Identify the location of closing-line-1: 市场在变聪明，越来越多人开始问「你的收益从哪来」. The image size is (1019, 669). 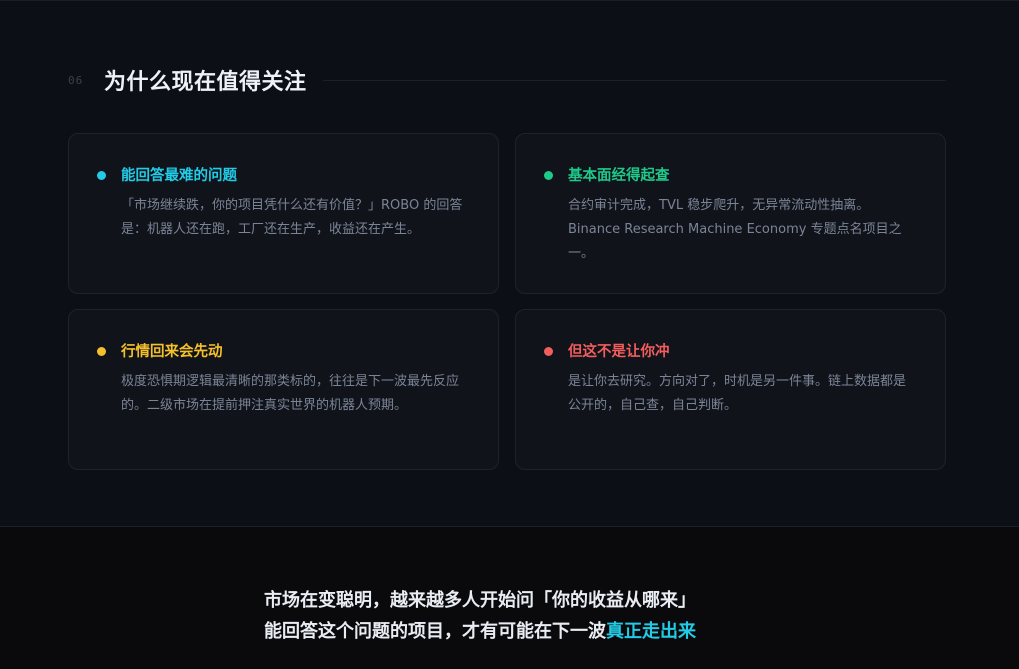
(480, 600).